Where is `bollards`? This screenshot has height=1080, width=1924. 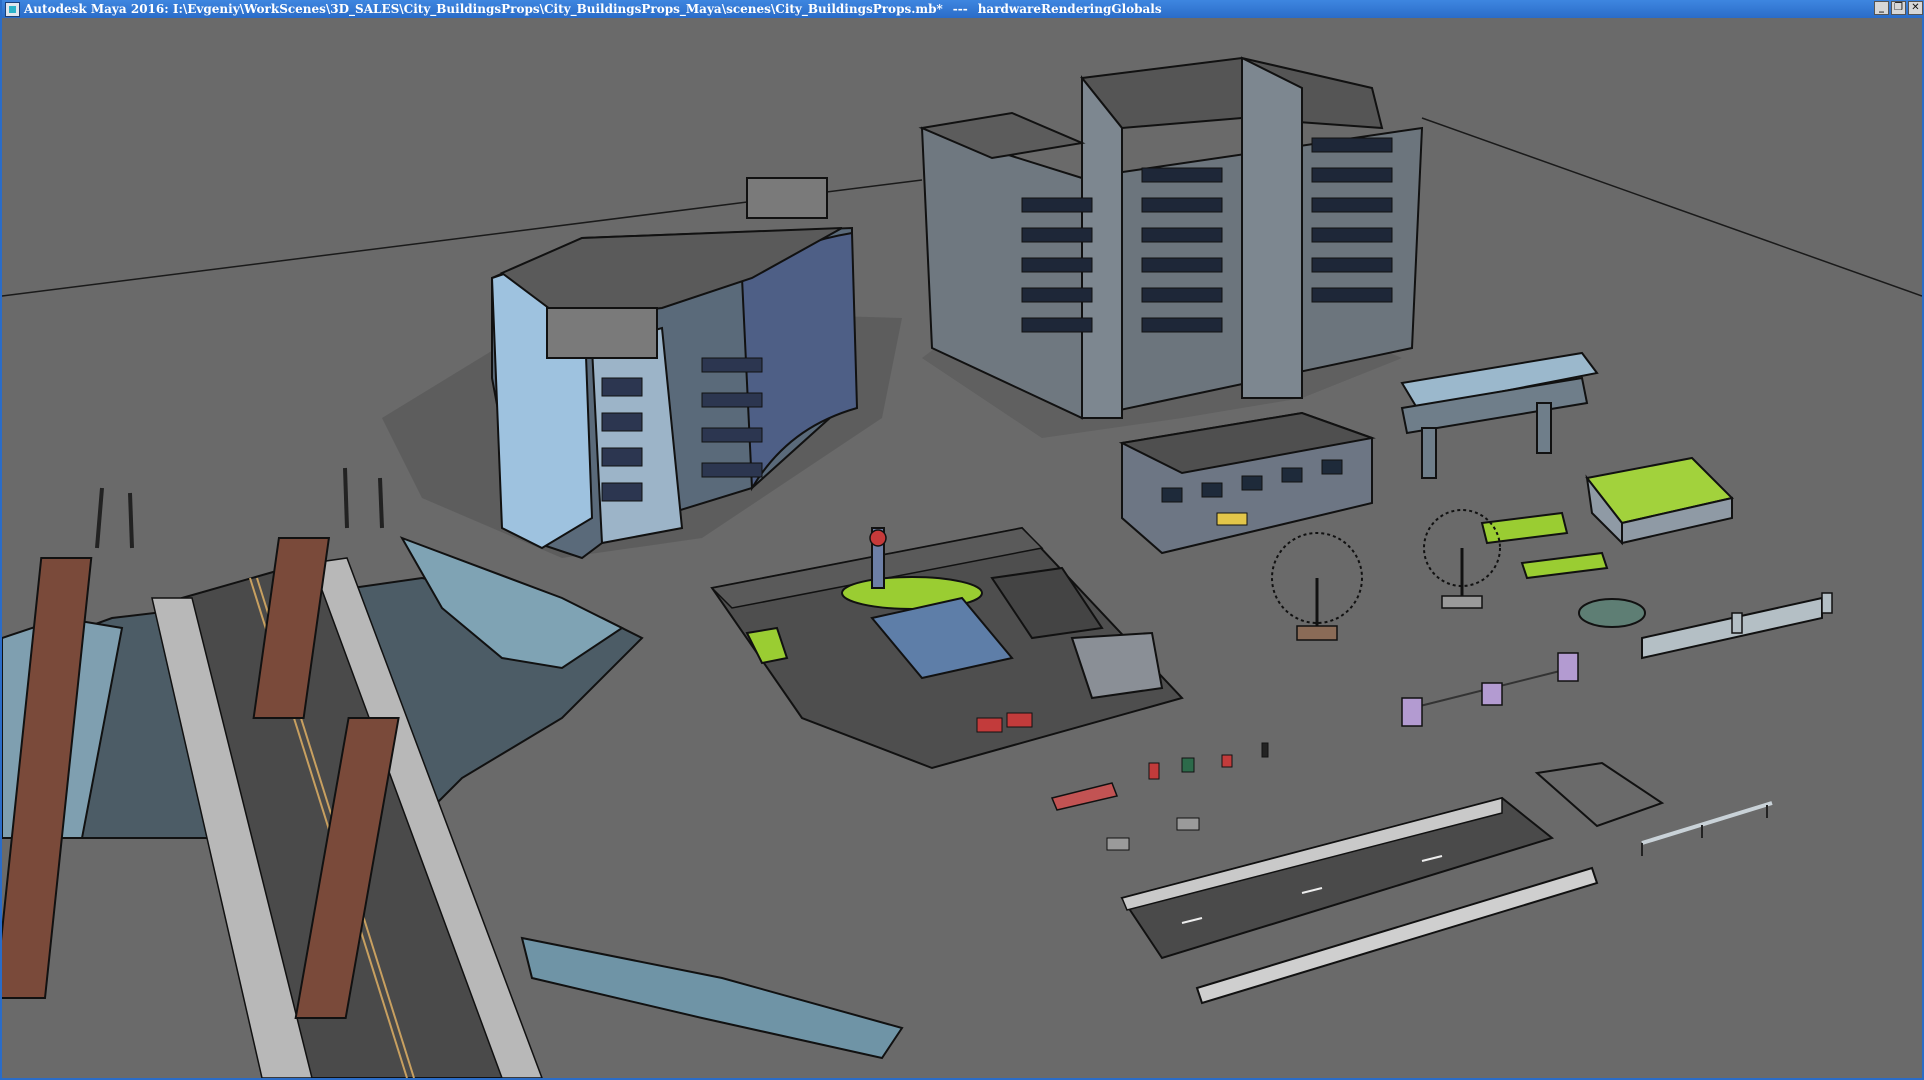
bollards is located at coordinates (1490, 689).